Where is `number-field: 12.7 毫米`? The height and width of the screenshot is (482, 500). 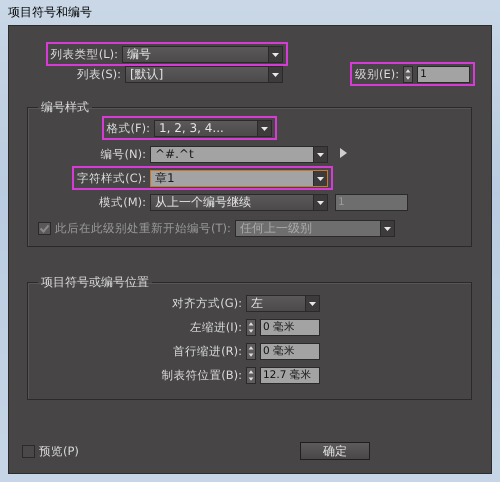 number-field: 12.7 毫米 is located at coordinates (290, 375).